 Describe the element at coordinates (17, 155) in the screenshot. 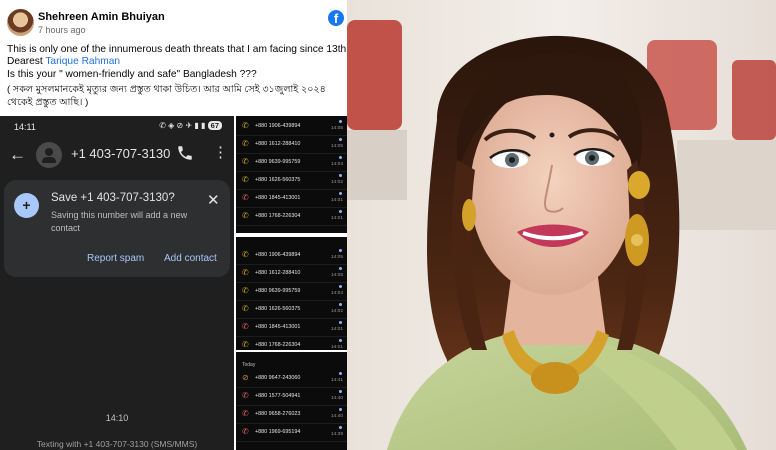

I see `back-arrow-icon: ←` at that location.